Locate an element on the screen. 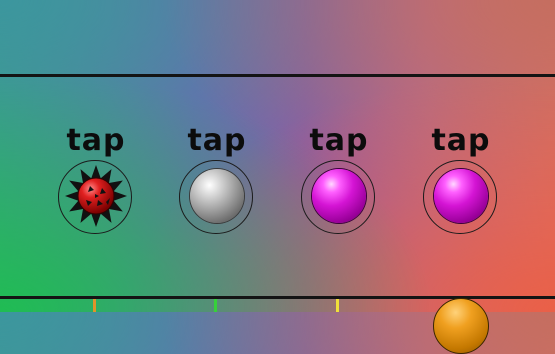  yellow-peg is located at coordinates (337, 305).